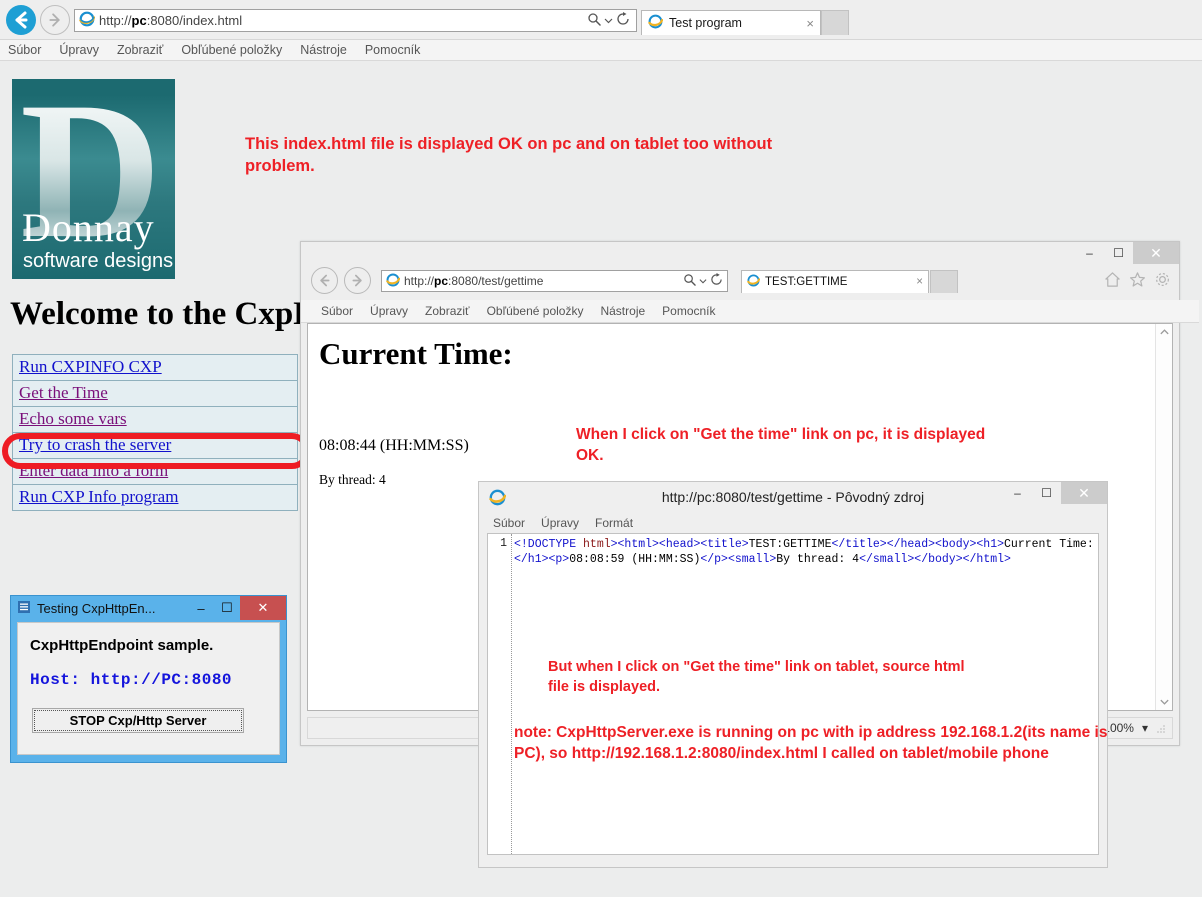 The height and width of the screenshot is (897, 1202). I want to click on dialog-maximize-button: ☐, so click(227, 608).